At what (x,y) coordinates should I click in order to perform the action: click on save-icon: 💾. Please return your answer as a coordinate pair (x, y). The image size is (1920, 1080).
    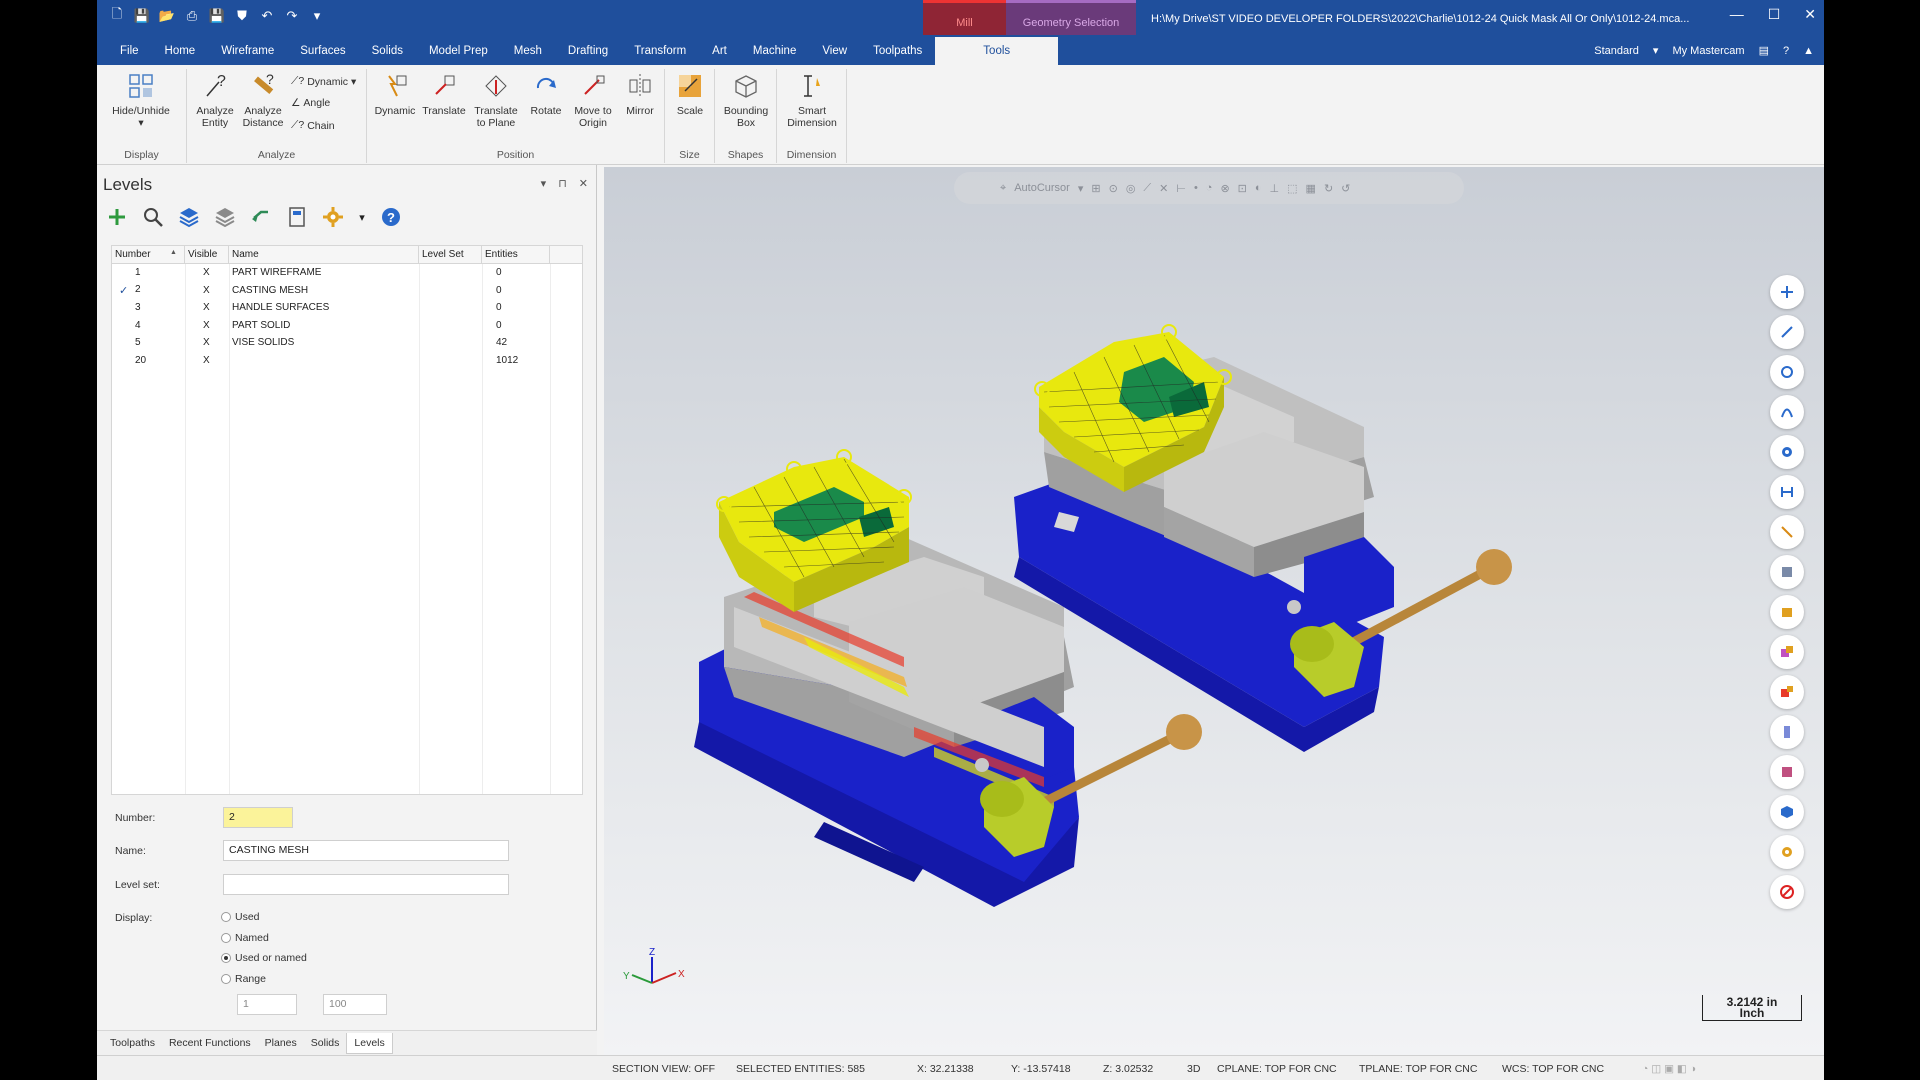
    Looking at the image, I should click on (142, 16).